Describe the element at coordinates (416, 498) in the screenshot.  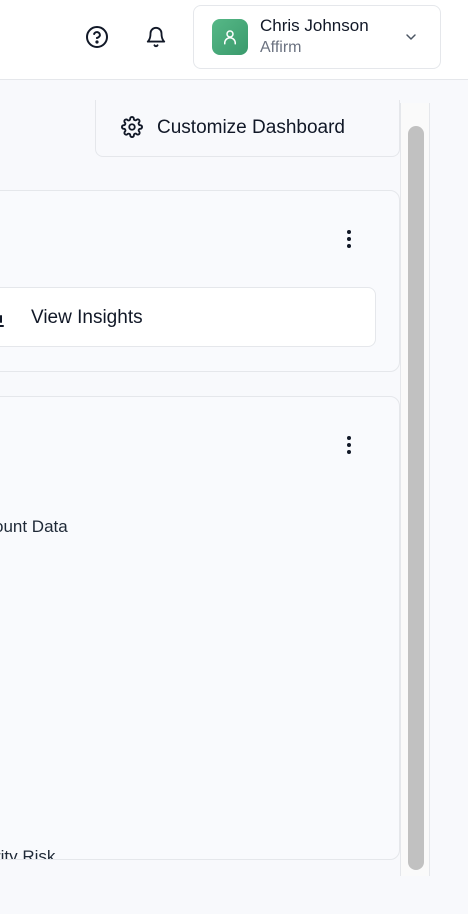
I see `scrollbar-thumb` at that location.